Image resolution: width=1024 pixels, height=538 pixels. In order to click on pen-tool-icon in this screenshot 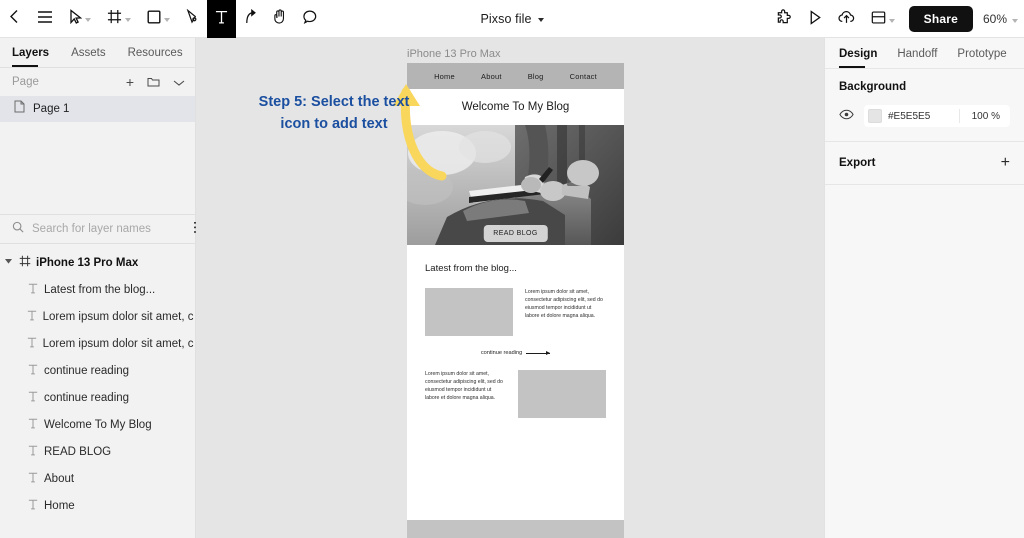, I will do `click(192, 18)`.